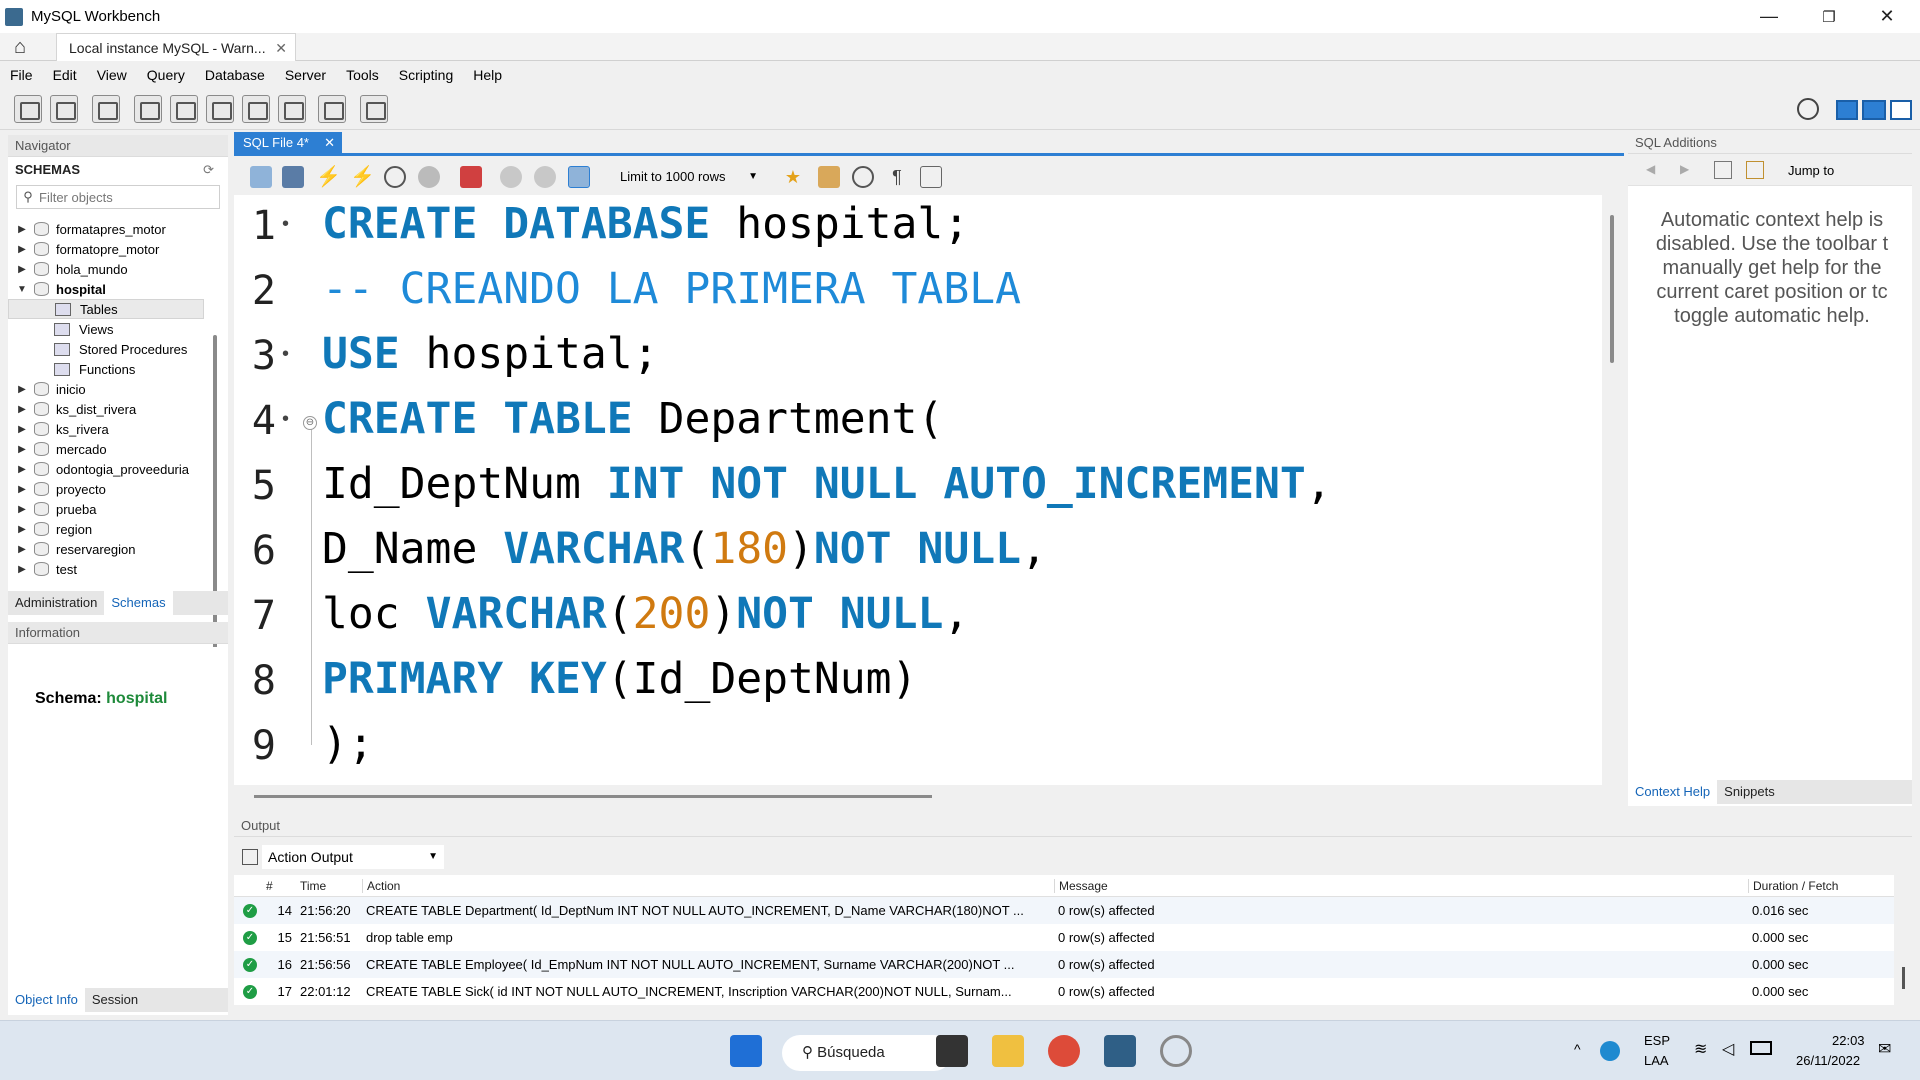 Image resolution: width=1920 pixels, height=1080 pixels. I want to click on schema-item: ▶ hola_mundo, so click(113, 269).